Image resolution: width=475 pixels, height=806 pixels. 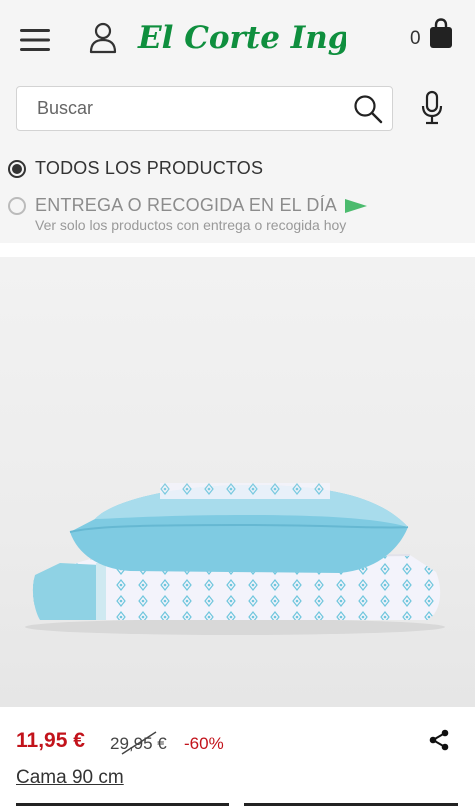 What do you see at coordinates (149, 168) in the screenshot?
I see `filter-all-products-label: TODOS LOS PRODUCTOS` at bounding box center [149, 168].